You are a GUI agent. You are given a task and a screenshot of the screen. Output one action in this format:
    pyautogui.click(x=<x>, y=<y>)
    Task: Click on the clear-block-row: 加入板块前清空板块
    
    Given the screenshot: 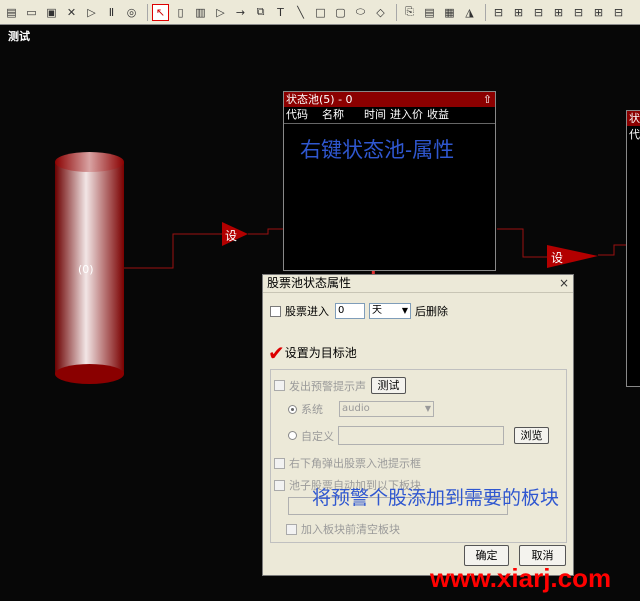 What is the action you would take?
    pyautogui.click(x=343, y=529)
    